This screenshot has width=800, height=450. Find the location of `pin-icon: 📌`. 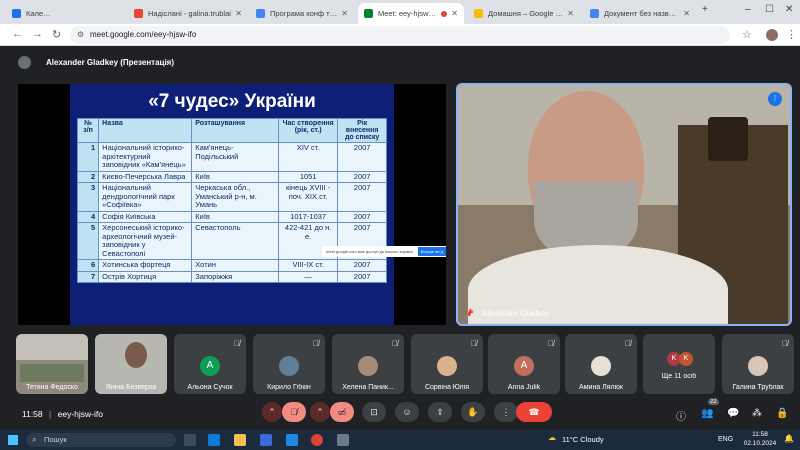

pin-icon: 📌 is located at coordinates (469, 313).